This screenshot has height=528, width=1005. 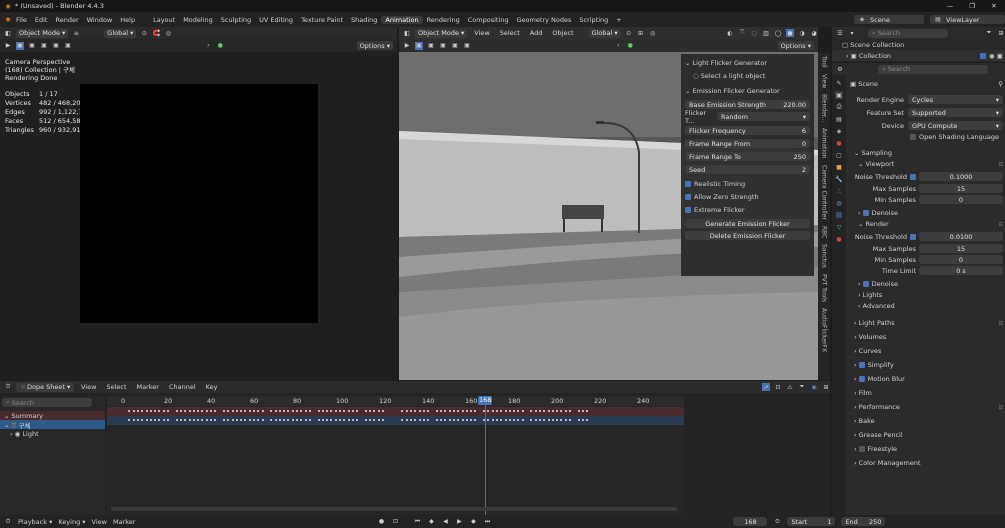 What do you see at coordinates (100, 20) in the screenshot?
I see `menu-window: Window` at bounding box center [100, 20].